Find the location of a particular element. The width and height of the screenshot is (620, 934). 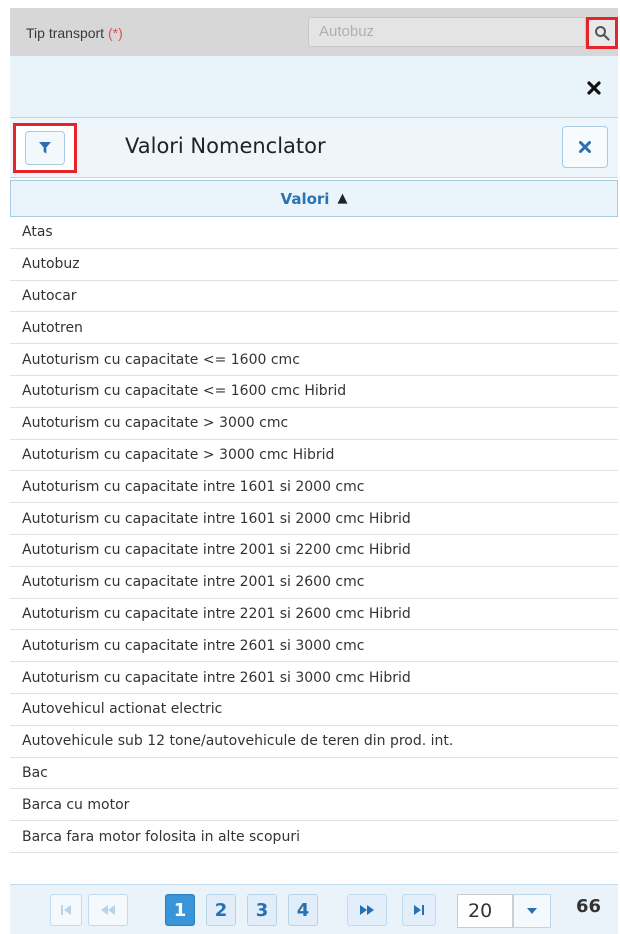

column-header-label: Valori is located at coordinates (305, 198).